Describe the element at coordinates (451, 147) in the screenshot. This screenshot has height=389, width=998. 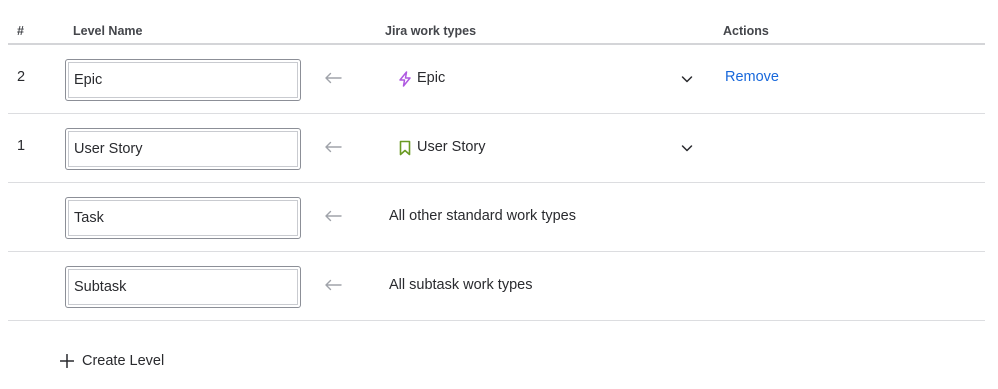
I see `work-type-label: User Story` at that location.